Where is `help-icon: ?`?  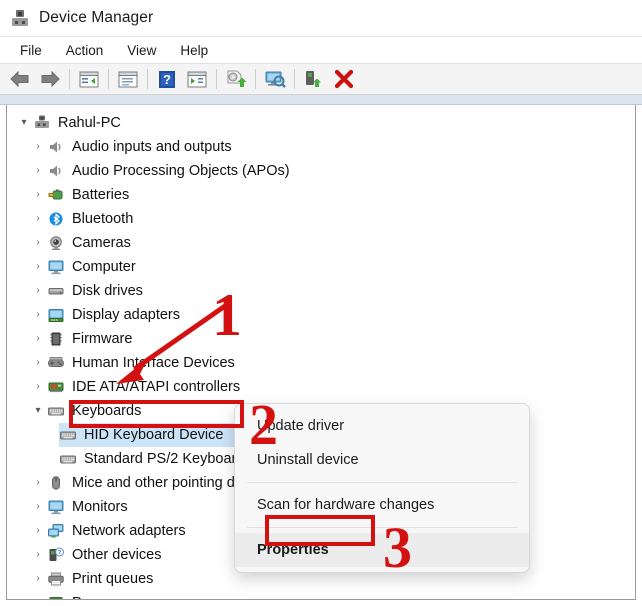
help-icon: ? is located at coordinates (167, 79).